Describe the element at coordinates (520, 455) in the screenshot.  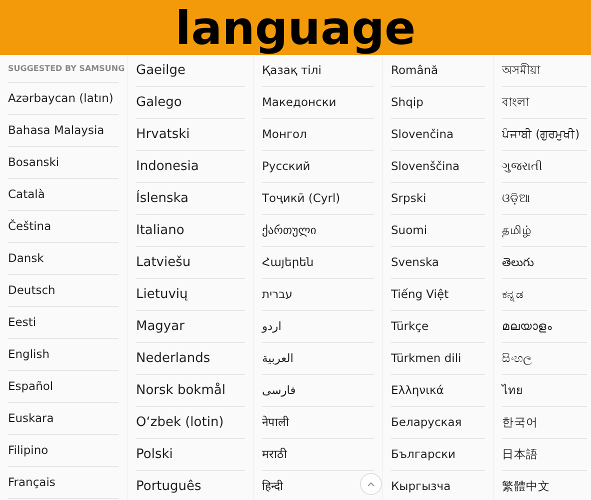
I see `language-item: 日本語` at that location.